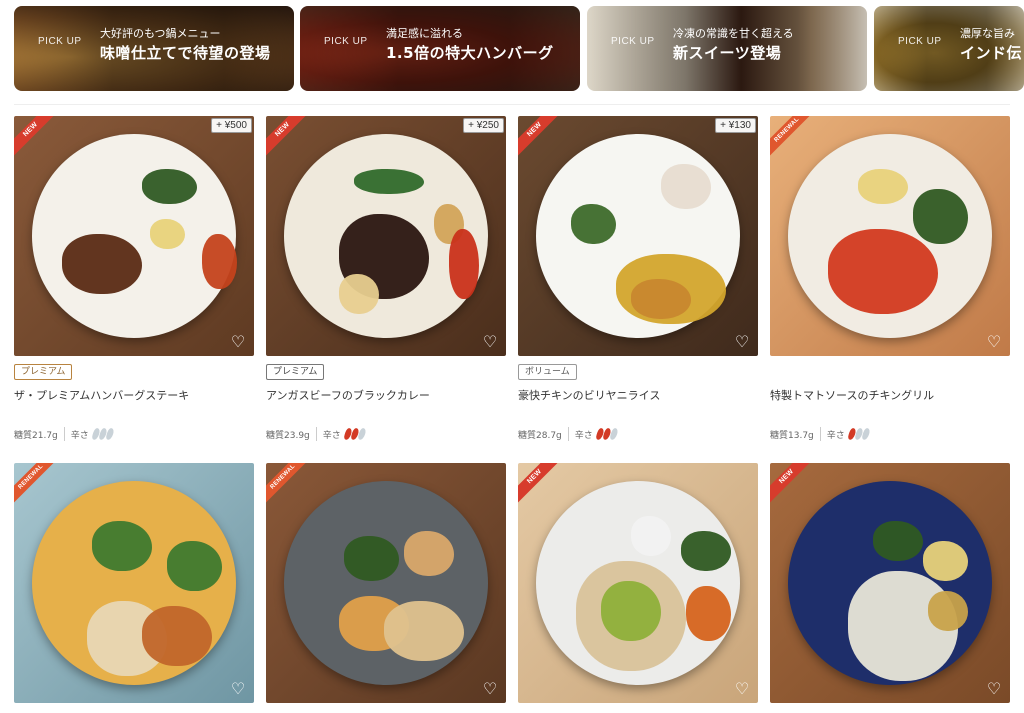 This screenshot has width=1024, height=713. I want to click on carbs-value: 糖質21.7g, so click(36, 435).